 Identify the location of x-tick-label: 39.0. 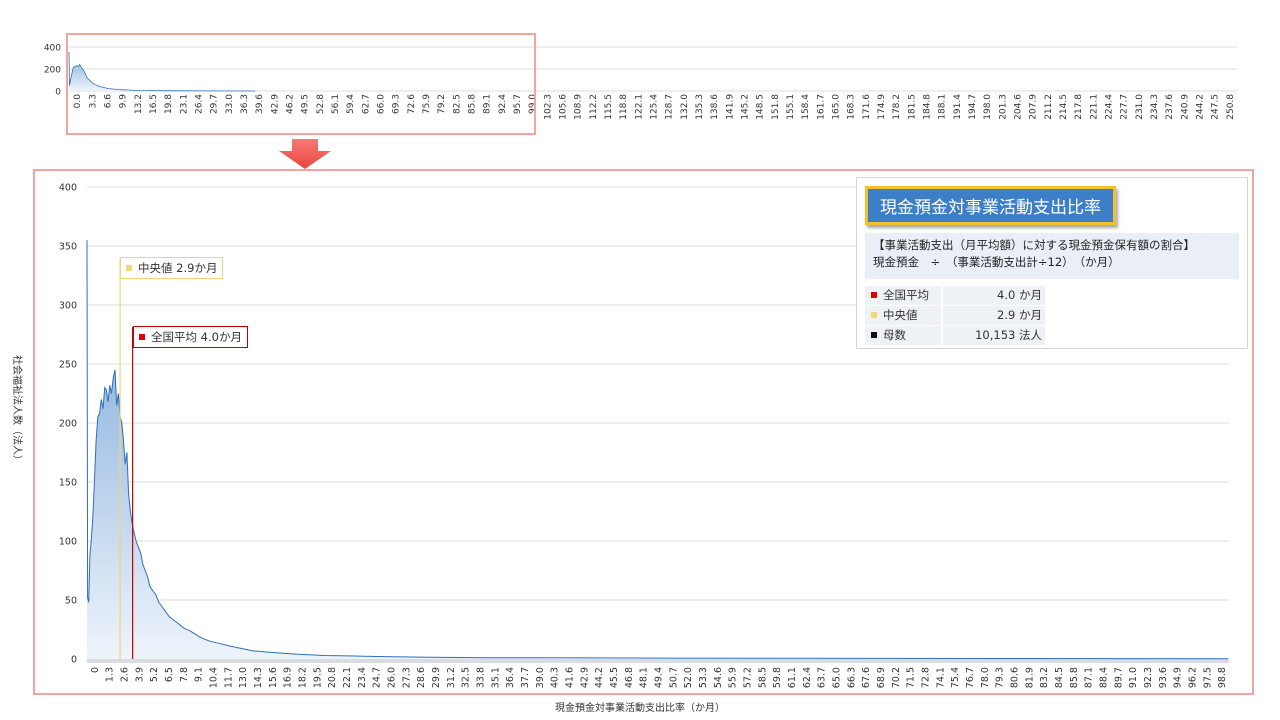
(540, 677).